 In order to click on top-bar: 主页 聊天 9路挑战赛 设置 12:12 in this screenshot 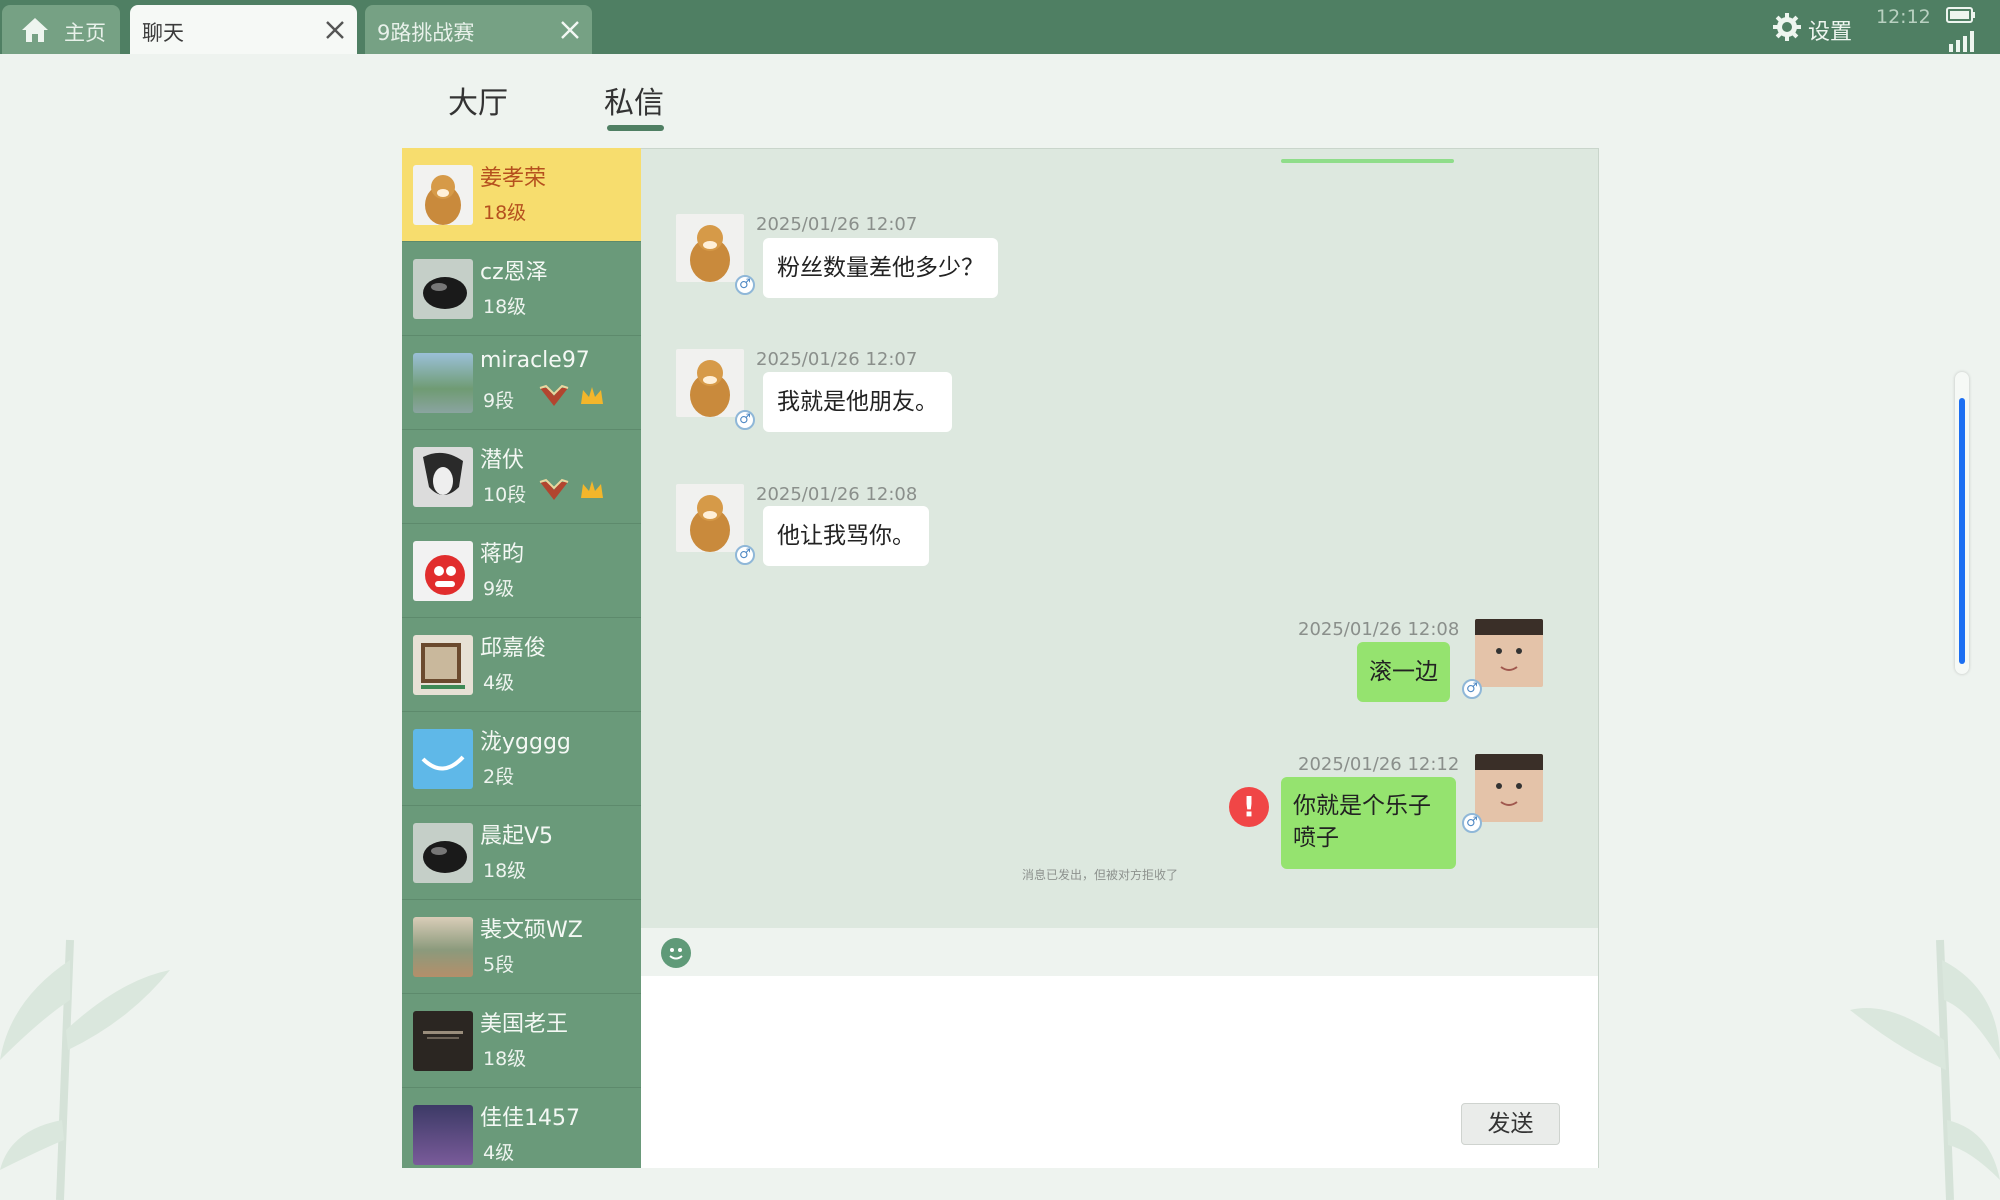, I will do `click(1000, 27)`.